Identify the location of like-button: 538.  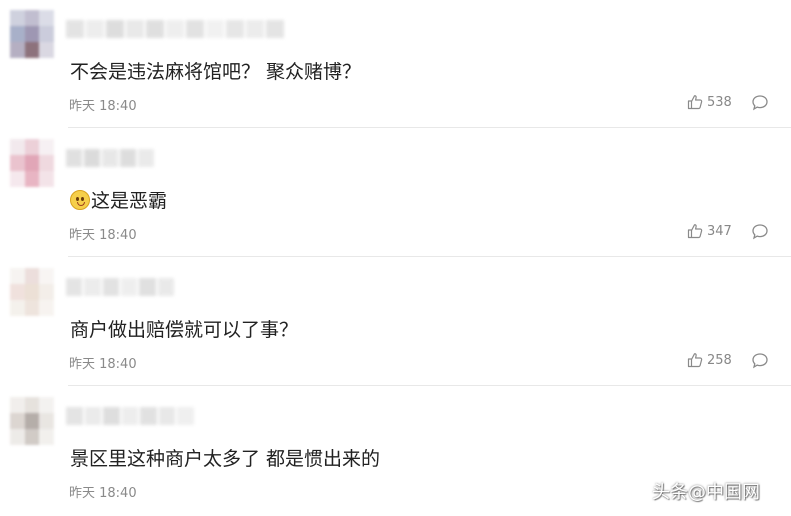
(709, 102).